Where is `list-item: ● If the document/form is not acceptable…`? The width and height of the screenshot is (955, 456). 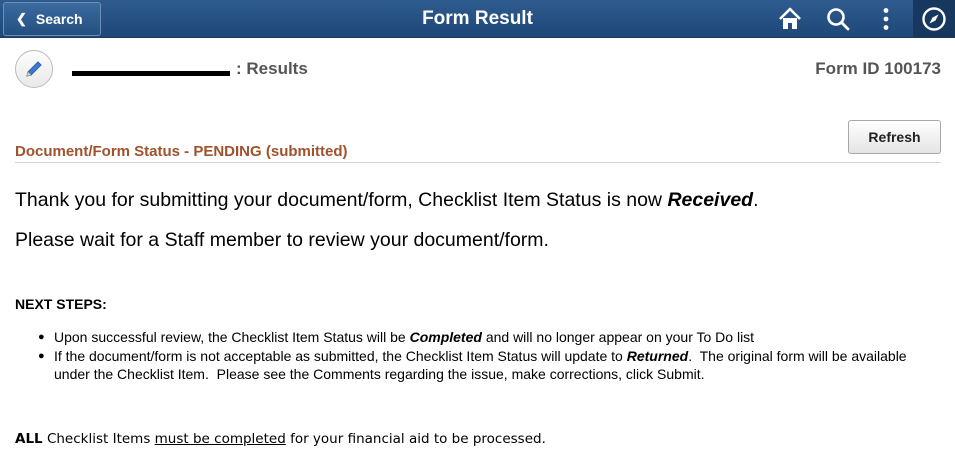 list-item: ● If the document/form is not acceptable… is located at coordinates (478, 365).